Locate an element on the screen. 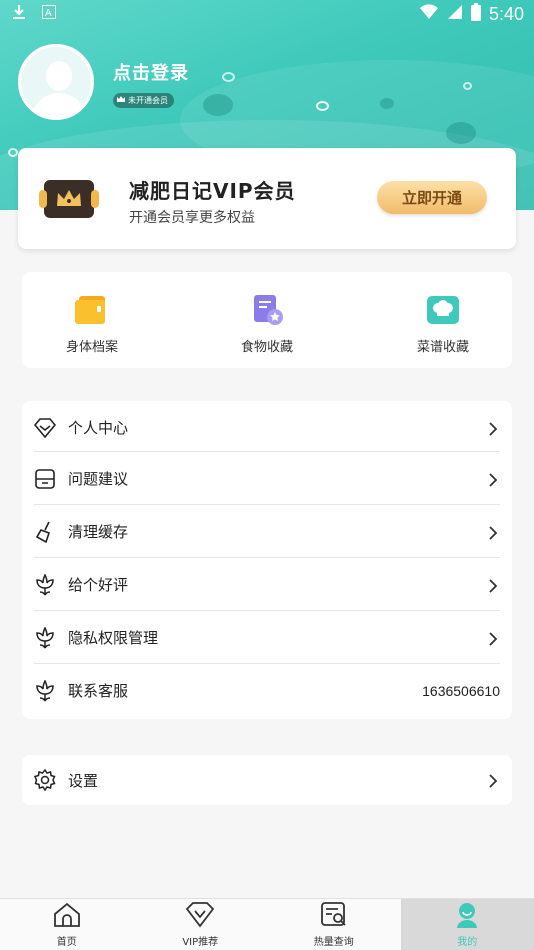 Image resolution: width=534 pixels, height=950 pixels. quick-actions-card: 身体档案 食物收藏 菜谱收藏 is located at coordinates (267, 320).